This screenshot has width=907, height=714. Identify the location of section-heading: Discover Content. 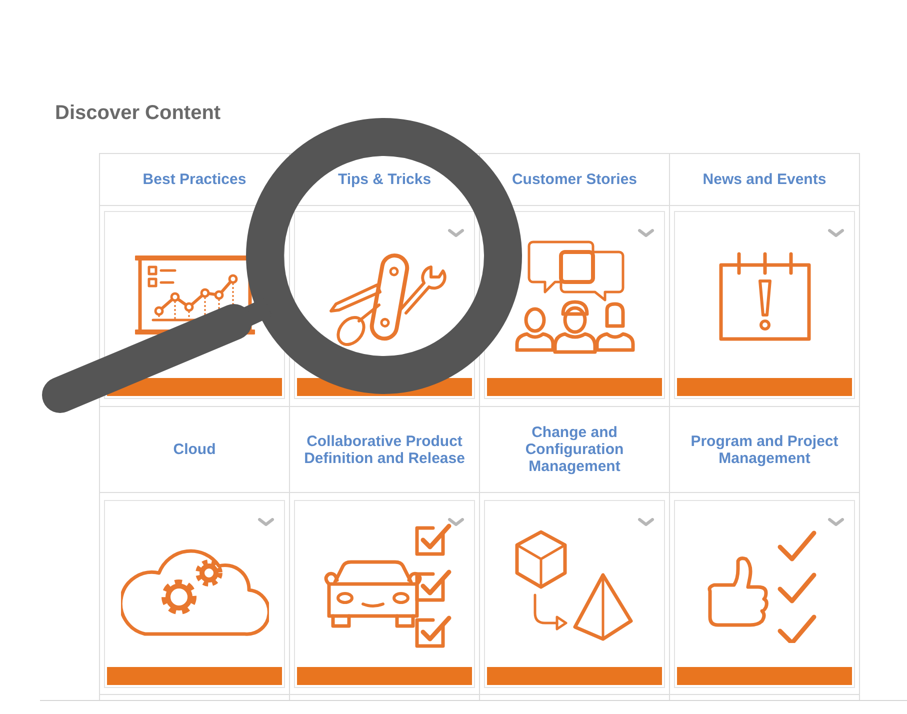
(138, 113).